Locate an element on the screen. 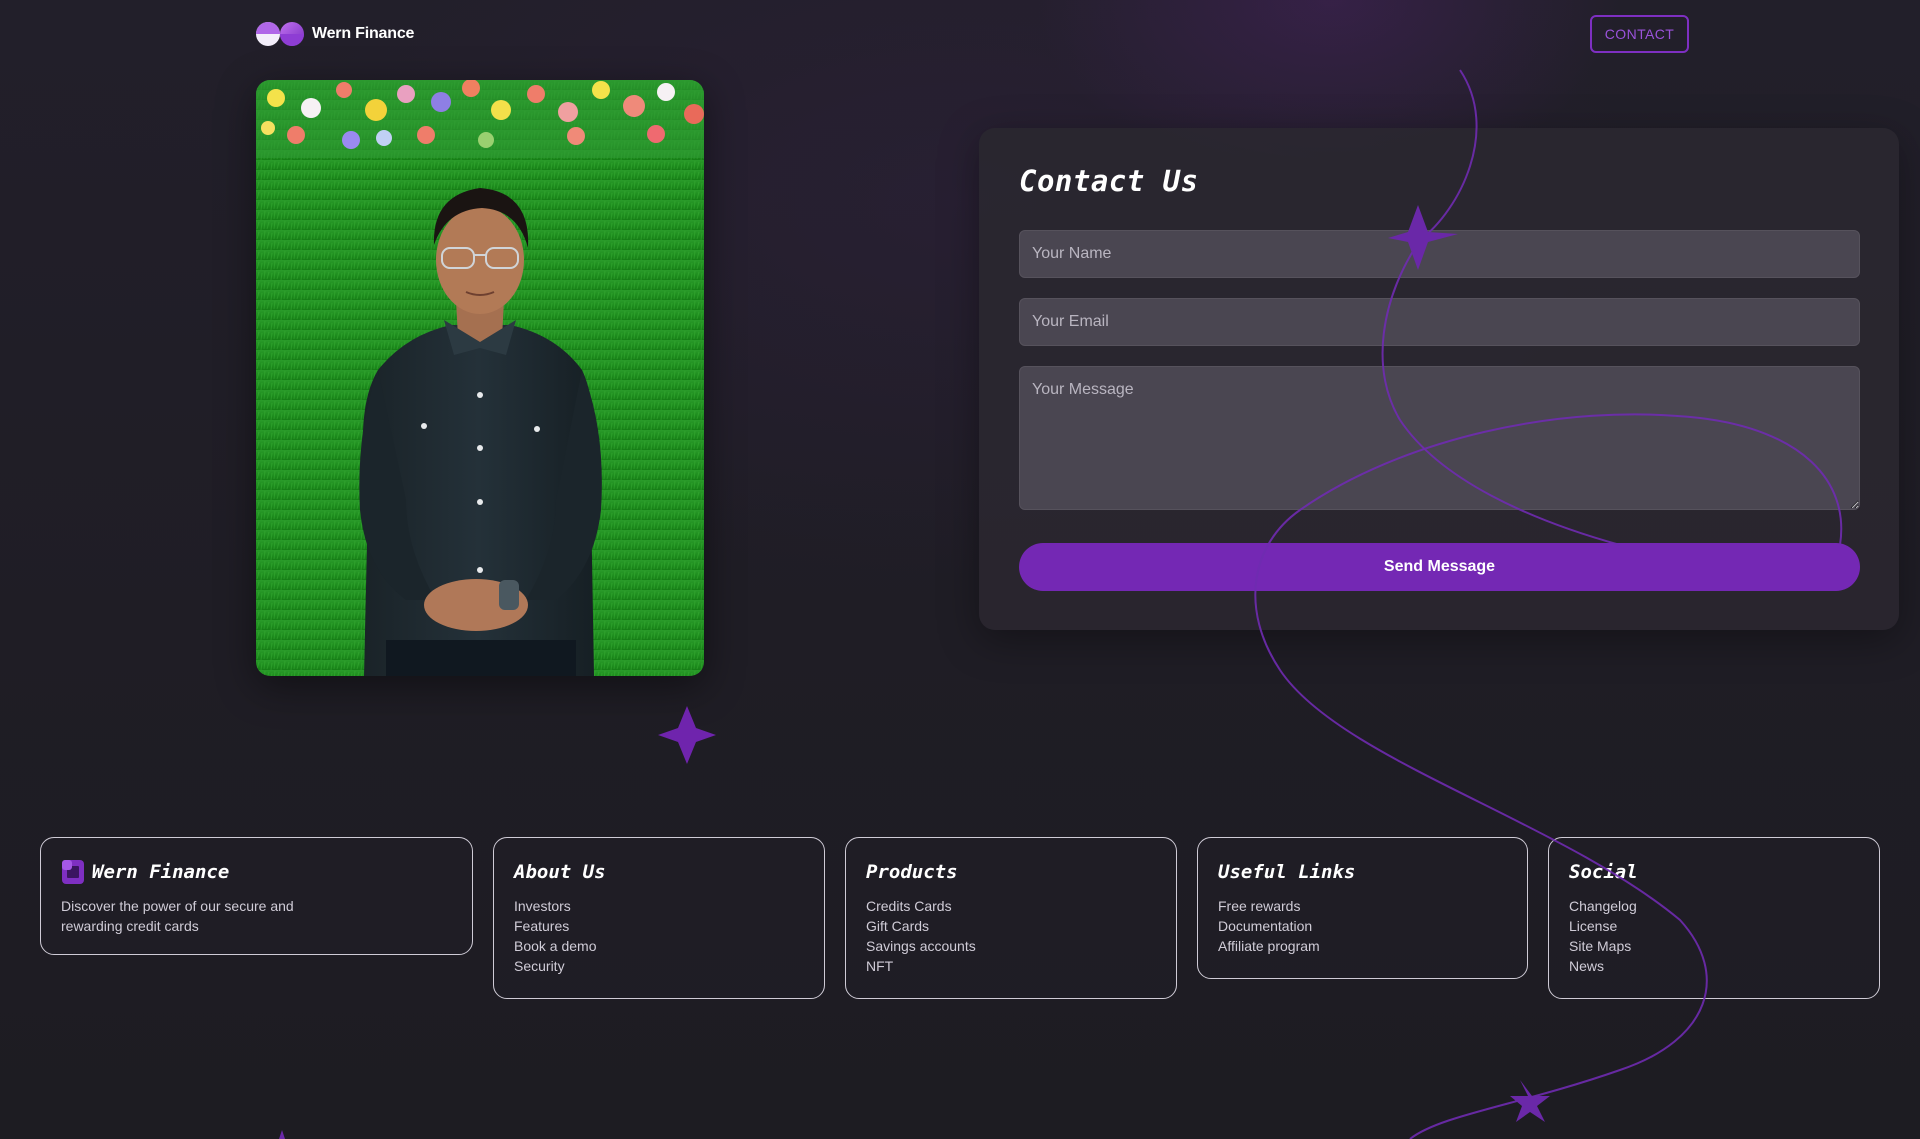 The width and height of the screenshot is (1920, 1139). brand: Wern Finance is located at coordinates (334, 34).